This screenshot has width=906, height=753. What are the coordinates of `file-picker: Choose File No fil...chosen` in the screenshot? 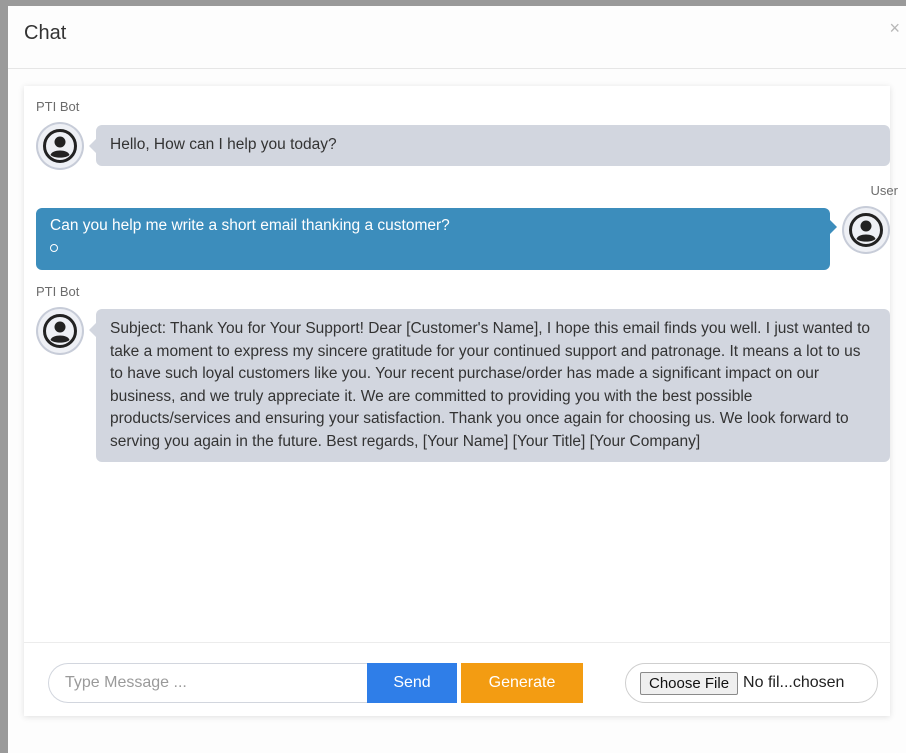 It's located at (751, 683).